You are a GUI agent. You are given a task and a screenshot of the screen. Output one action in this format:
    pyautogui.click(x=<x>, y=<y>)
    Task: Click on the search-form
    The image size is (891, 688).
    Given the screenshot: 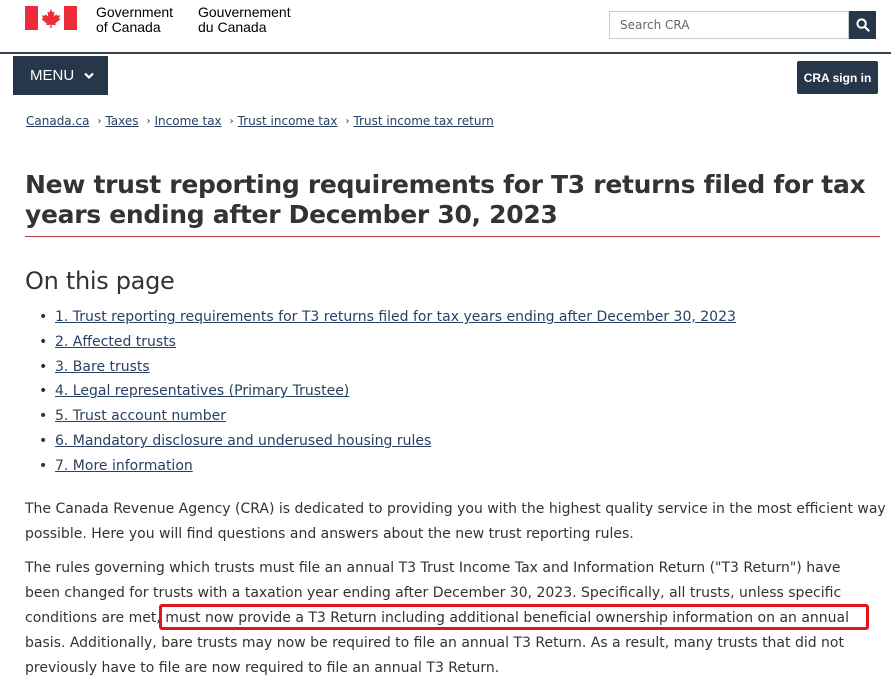 What is the action you would take?
    pyautogui.click(x=742, y=25)
    